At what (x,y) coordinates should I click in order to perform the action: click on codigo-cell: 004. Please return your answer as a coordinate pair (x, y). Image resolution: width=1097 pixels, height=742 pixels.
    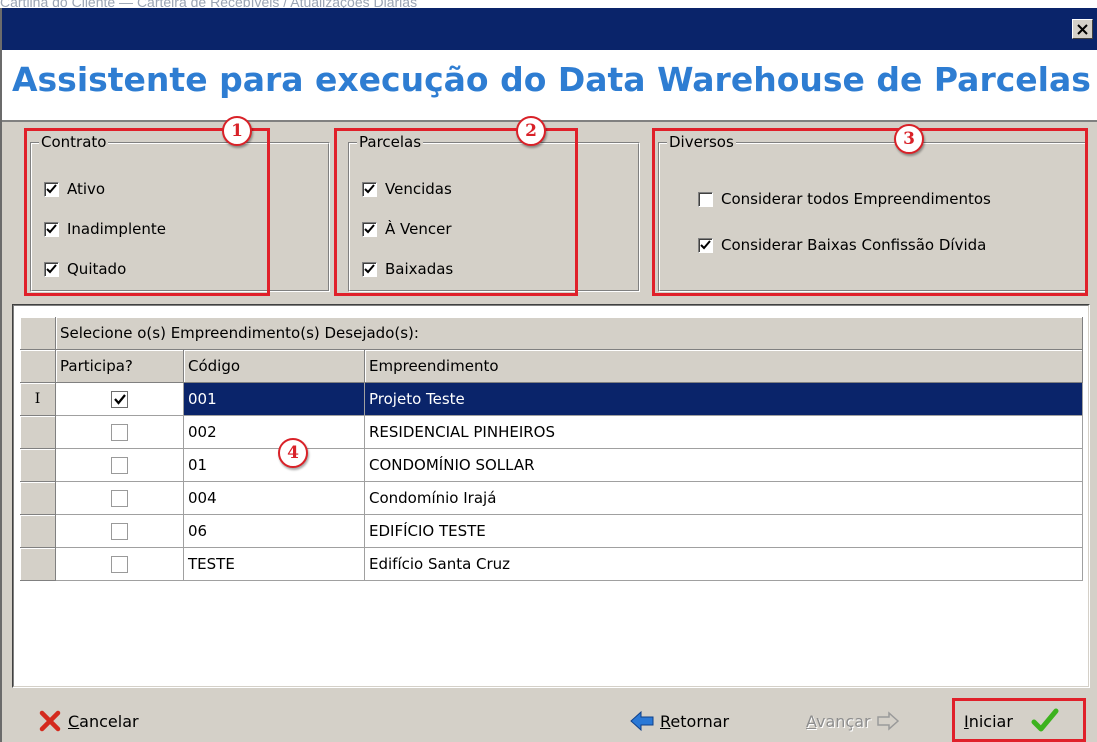
    Looking at the image, I should click on (274, 498).